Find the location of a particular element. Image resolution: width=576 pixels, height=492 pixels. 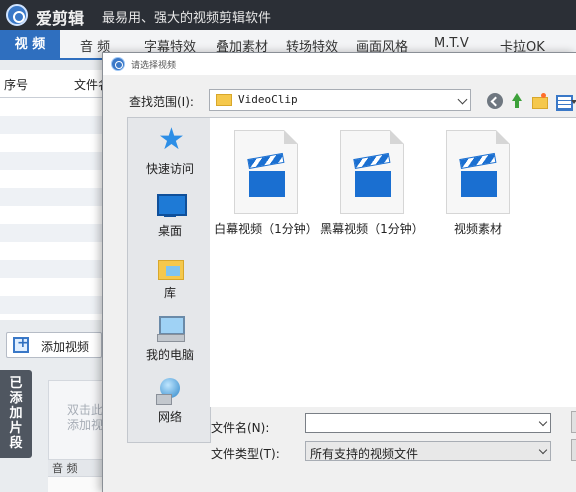

add-film-icon is located at coordinates (21, 344).